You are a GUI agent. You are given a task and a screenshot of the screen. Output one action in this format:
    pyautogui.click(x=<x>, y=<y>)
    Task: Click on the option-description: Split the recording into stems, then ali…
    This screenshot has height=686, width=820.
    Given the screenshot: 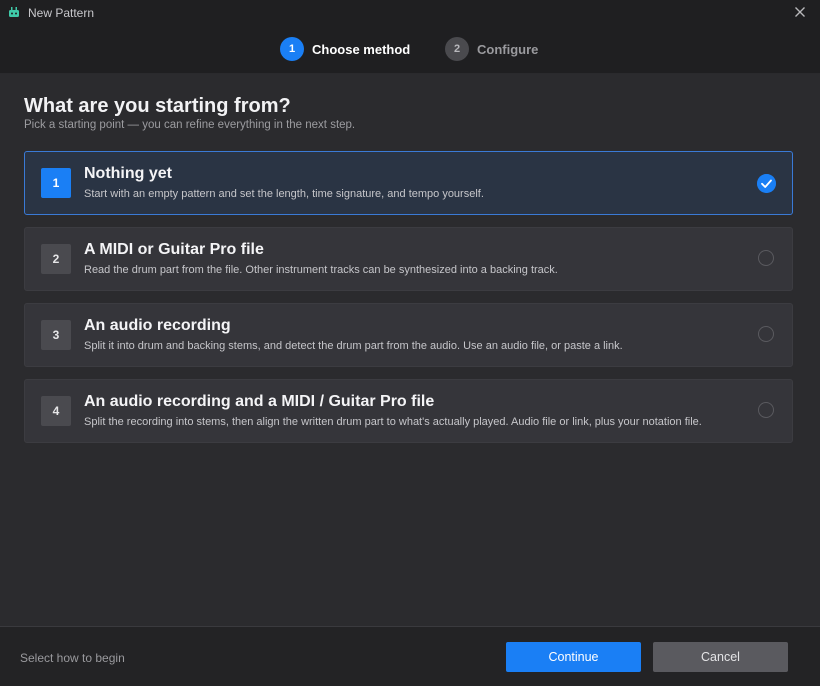 What is the action you would take?
    pyautogui.click(x=393, y=422)
    